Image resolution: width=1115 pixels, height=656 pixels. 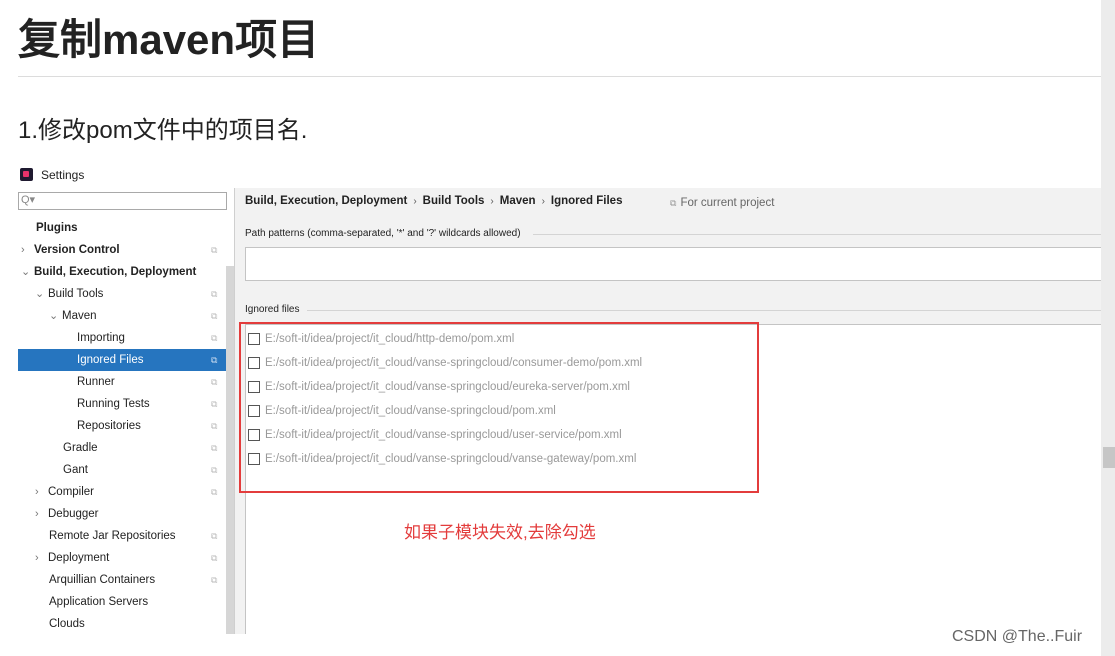 What do you see at coordinates (587, 201) in the screenshot?
I see `breadcrumb-item: Ignored Files` at bounding box center [587, 201].